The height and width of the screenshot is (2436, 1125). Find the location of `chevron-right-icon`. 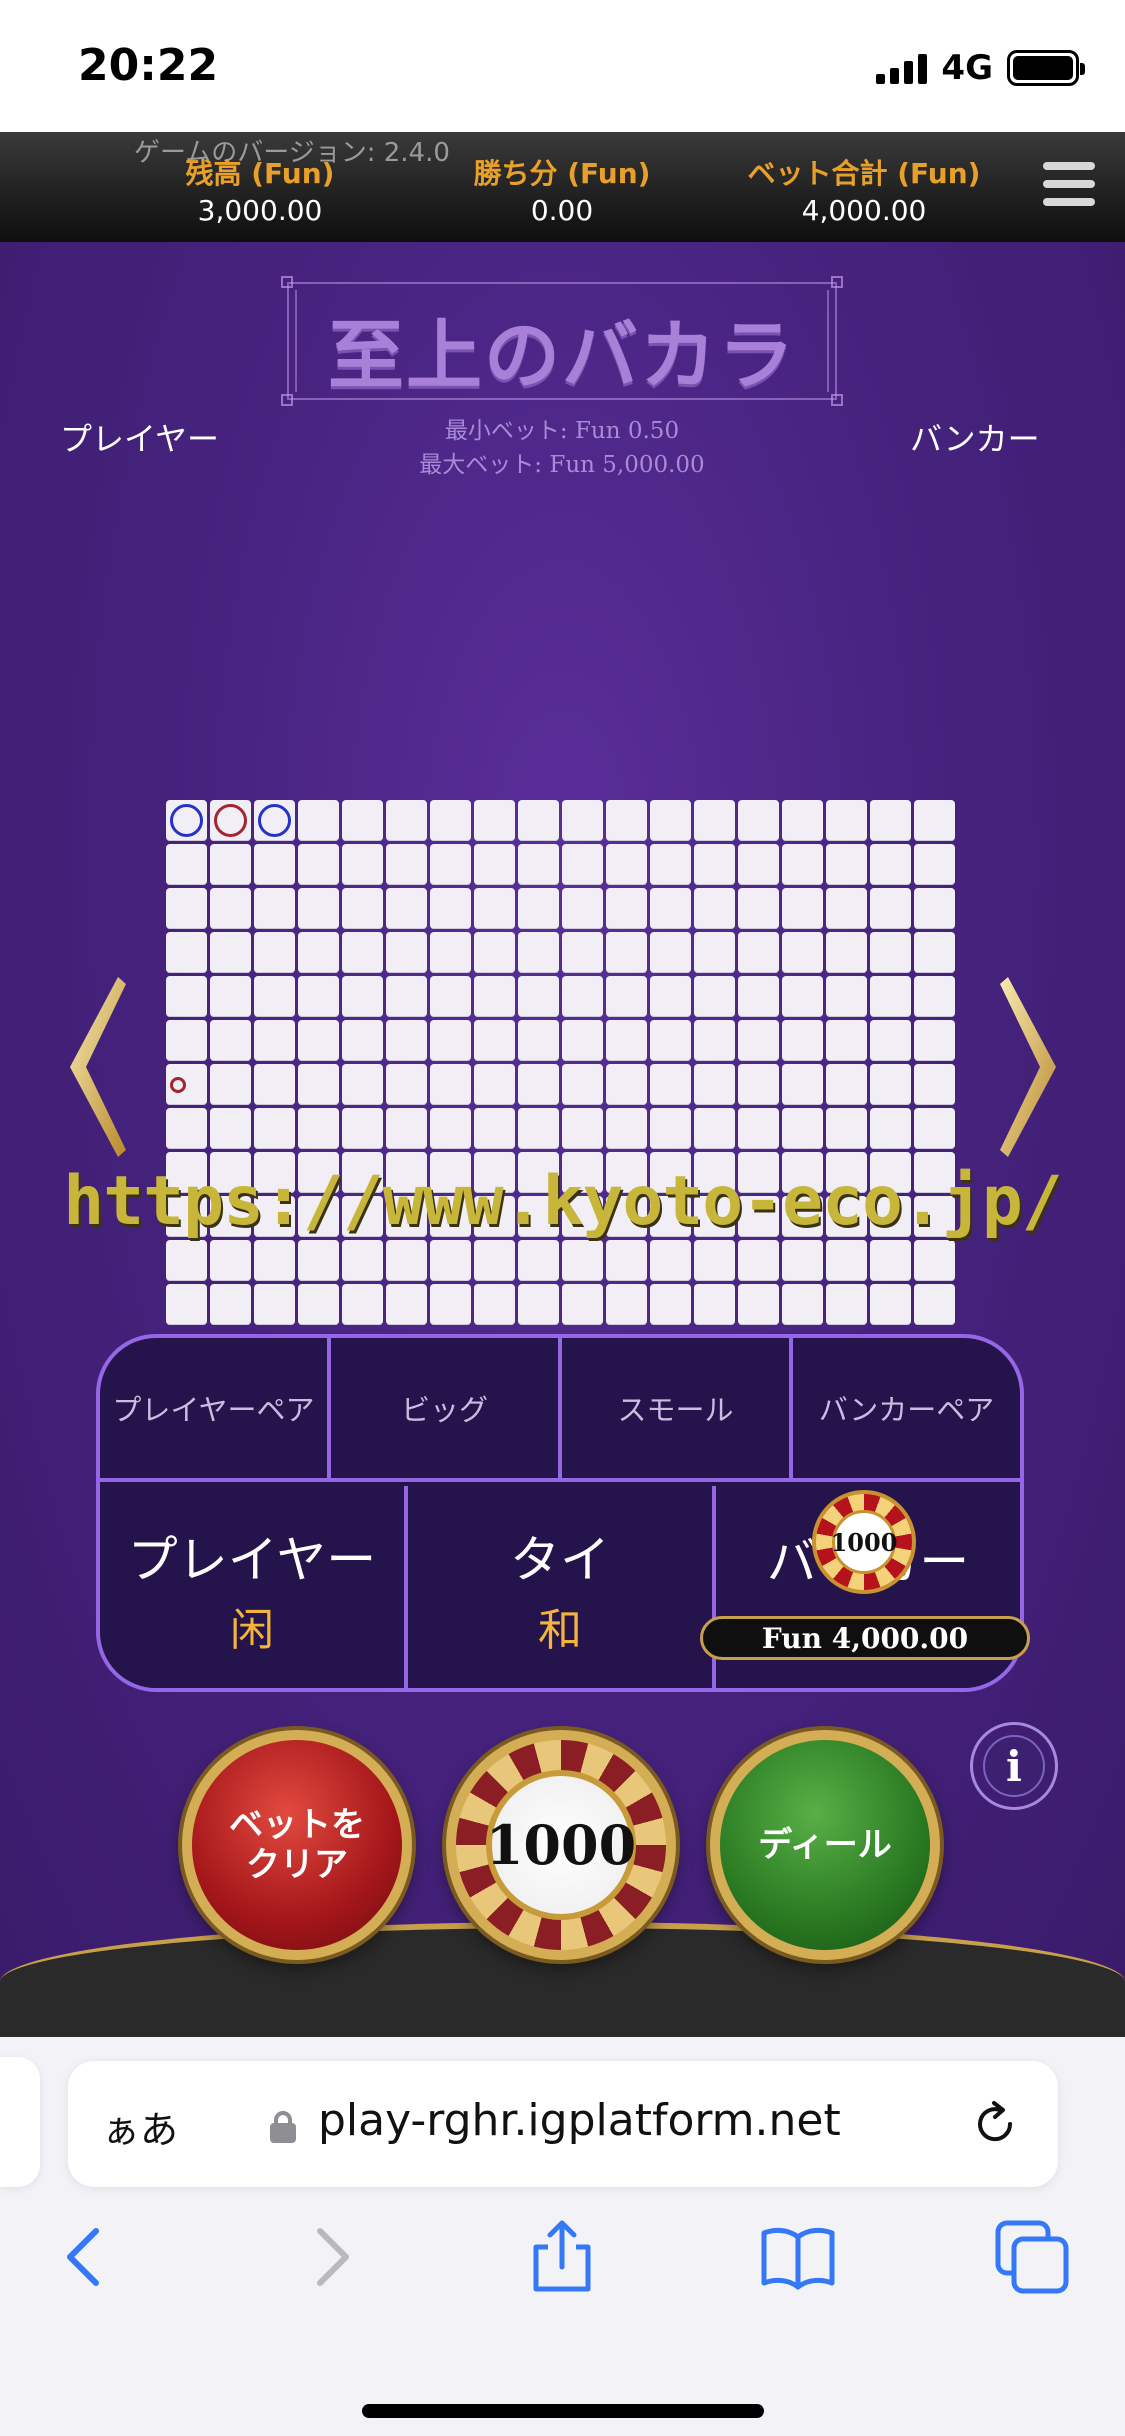

chevron-right-icon is located at coordinates (330, 2257).